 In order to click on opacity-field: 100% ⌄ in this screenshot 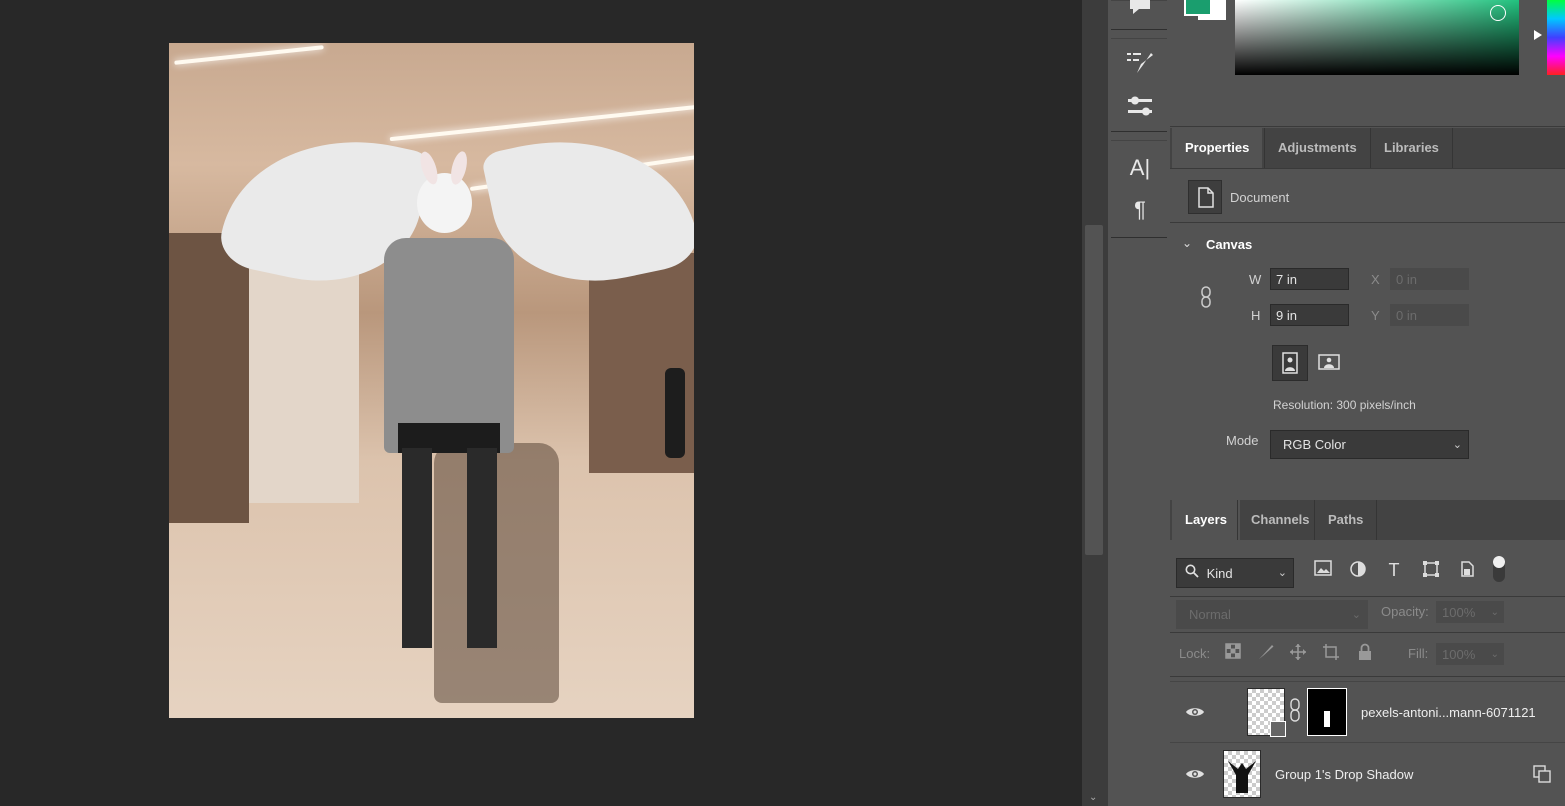, I will do `click(1470, 612)`.